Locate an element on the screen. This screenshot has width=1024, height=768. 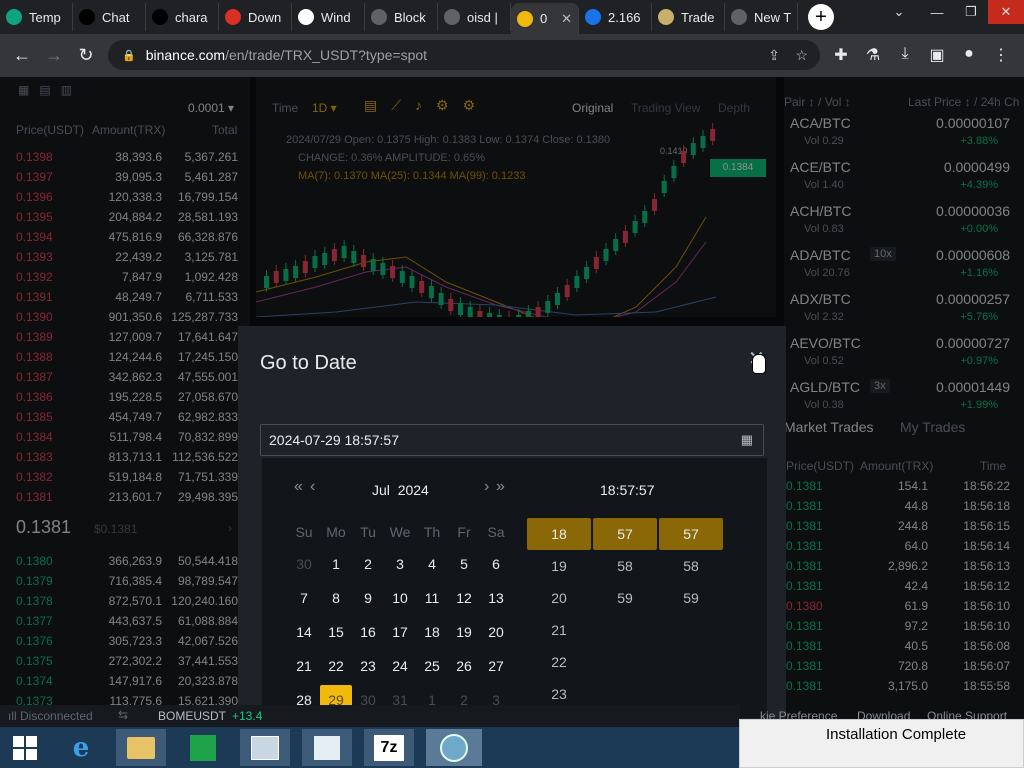
hour-option: 21 is located at coordinates (559, 630).